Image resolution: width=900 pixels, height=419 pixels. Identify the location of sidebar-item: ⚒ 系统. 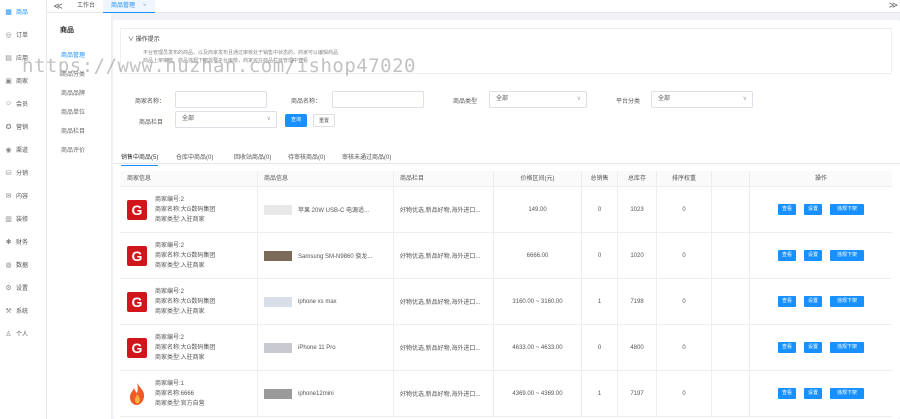
(23, 310).